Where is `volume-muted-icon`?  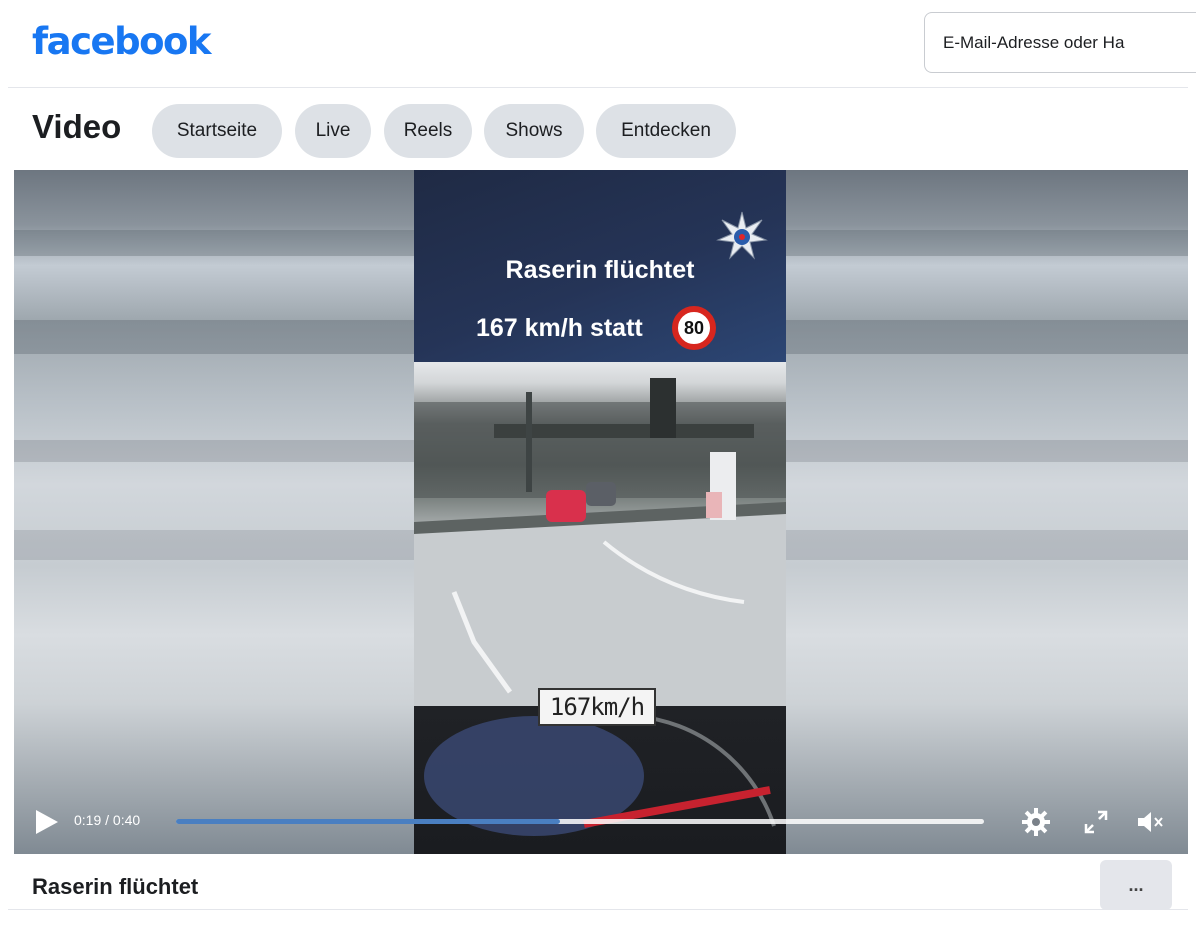 volume-muted-icon is located at coordinates (1150, 822).